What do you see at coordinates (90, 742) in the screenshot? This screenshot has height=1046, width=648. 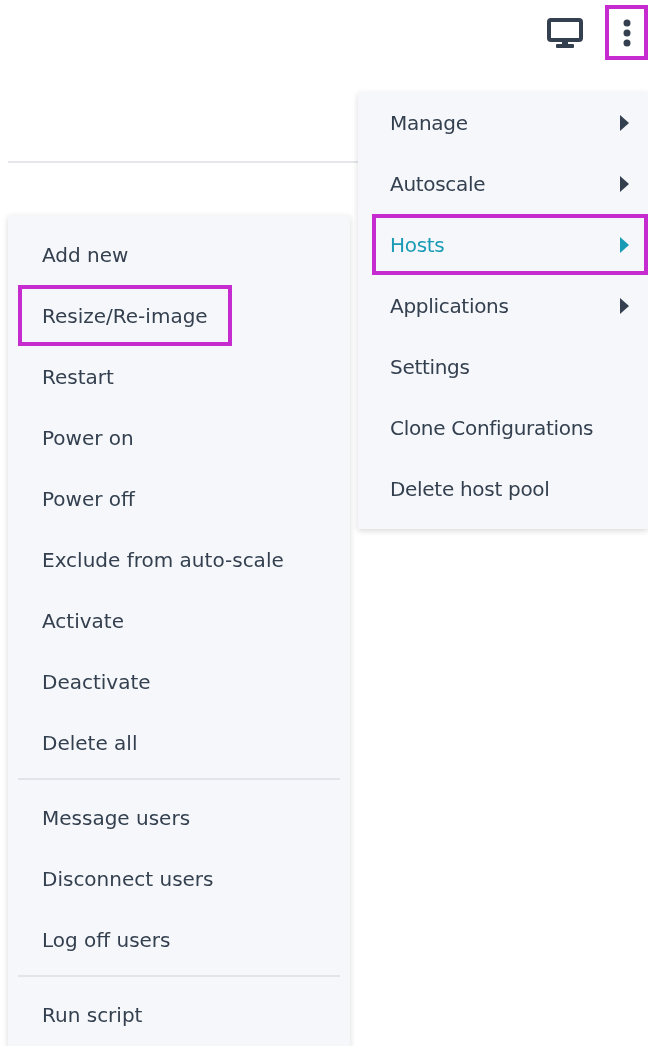 I see `menu-item: Delete all` at bounding box center [90, 742].